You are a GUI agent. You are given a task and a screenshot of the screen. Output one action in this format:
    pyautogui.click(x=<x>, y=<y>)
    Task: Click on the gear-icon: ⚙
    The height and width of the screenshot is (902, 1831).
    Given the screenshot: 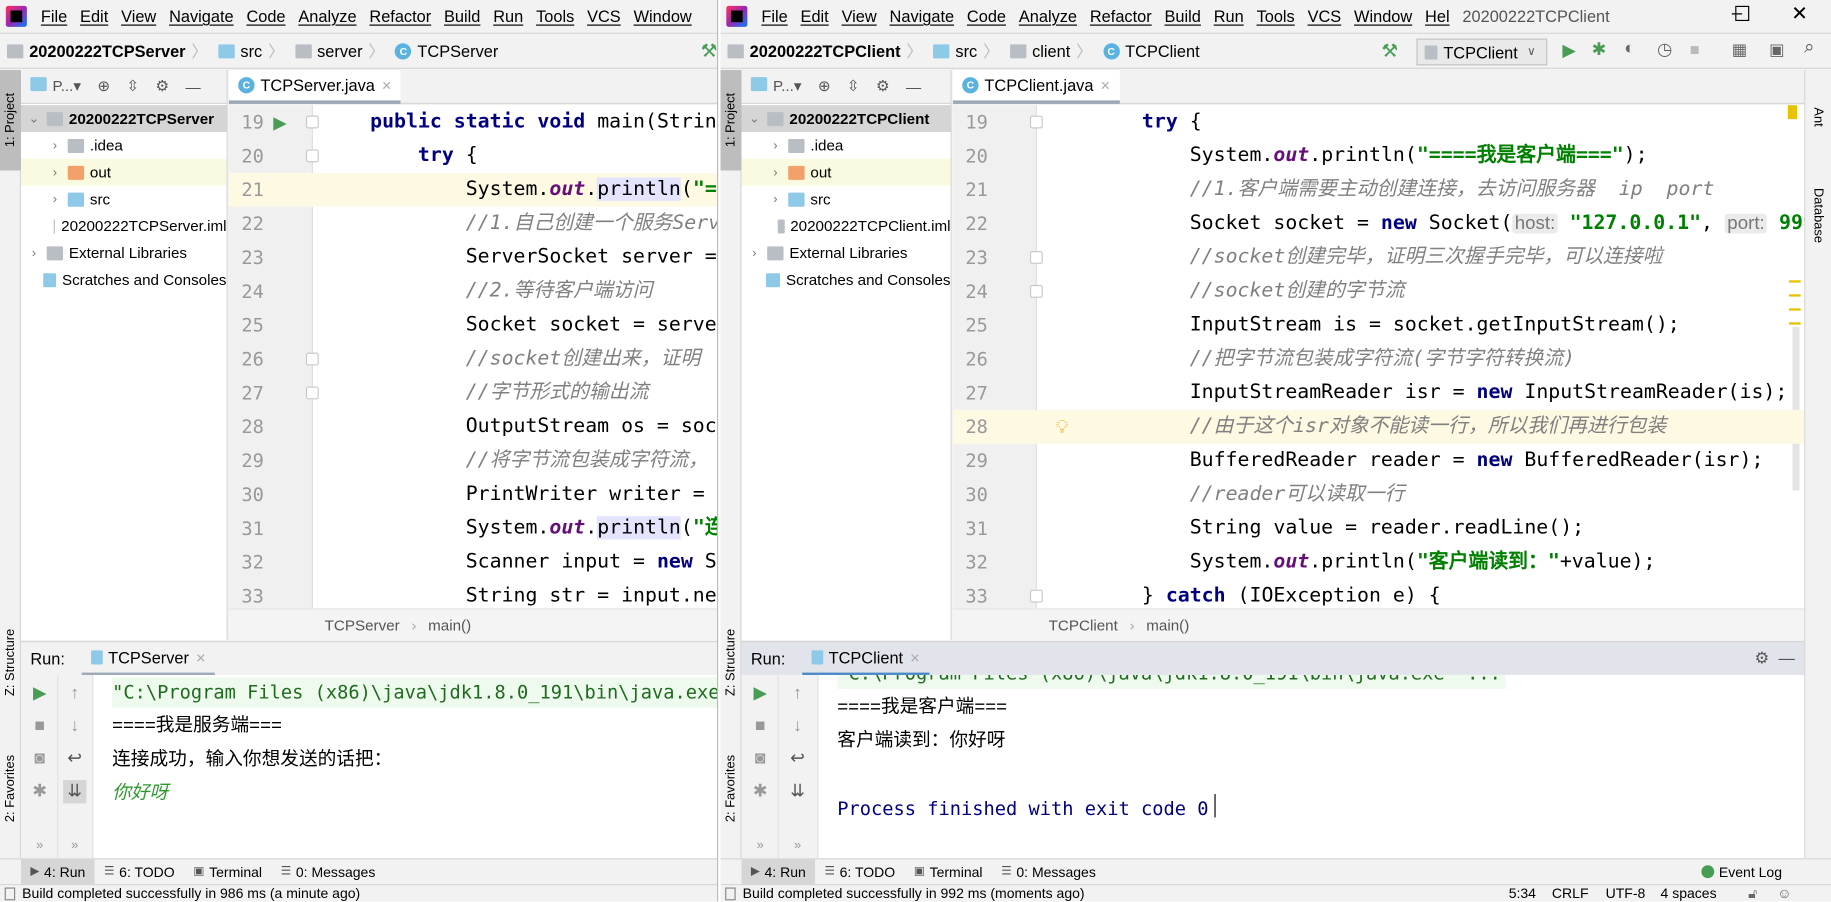 What is the action you would take?
    pyautogui.click(x=163, y=86)
    